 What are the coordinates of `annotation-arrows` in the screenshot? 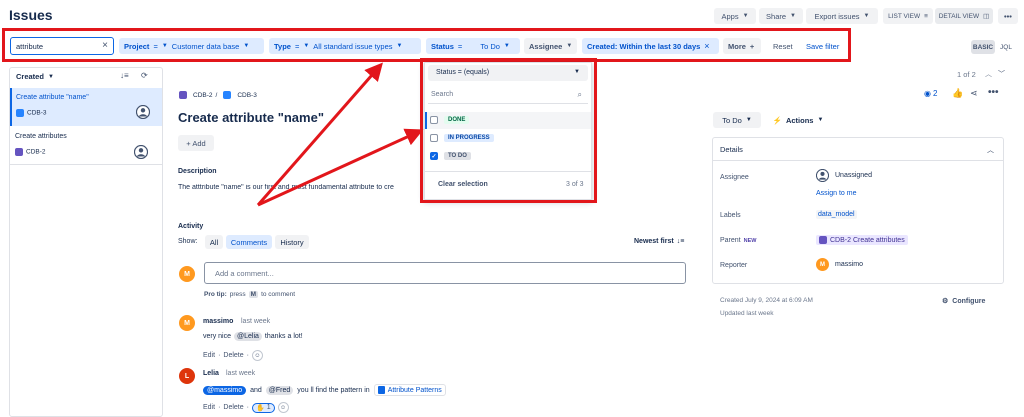 It's located at (340, 134).